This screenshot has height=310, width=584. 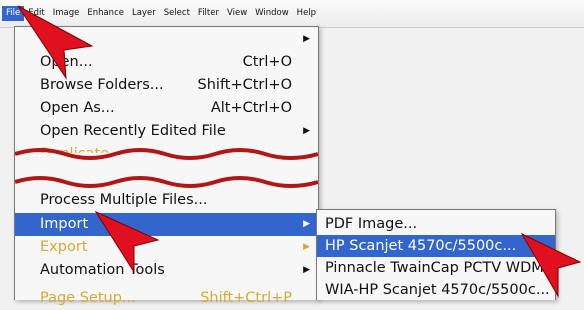 What do you see at coordinates (64, 247) in the screenshot?
I see `menu-item-export-label: Export` at bounding box center [64, 247].